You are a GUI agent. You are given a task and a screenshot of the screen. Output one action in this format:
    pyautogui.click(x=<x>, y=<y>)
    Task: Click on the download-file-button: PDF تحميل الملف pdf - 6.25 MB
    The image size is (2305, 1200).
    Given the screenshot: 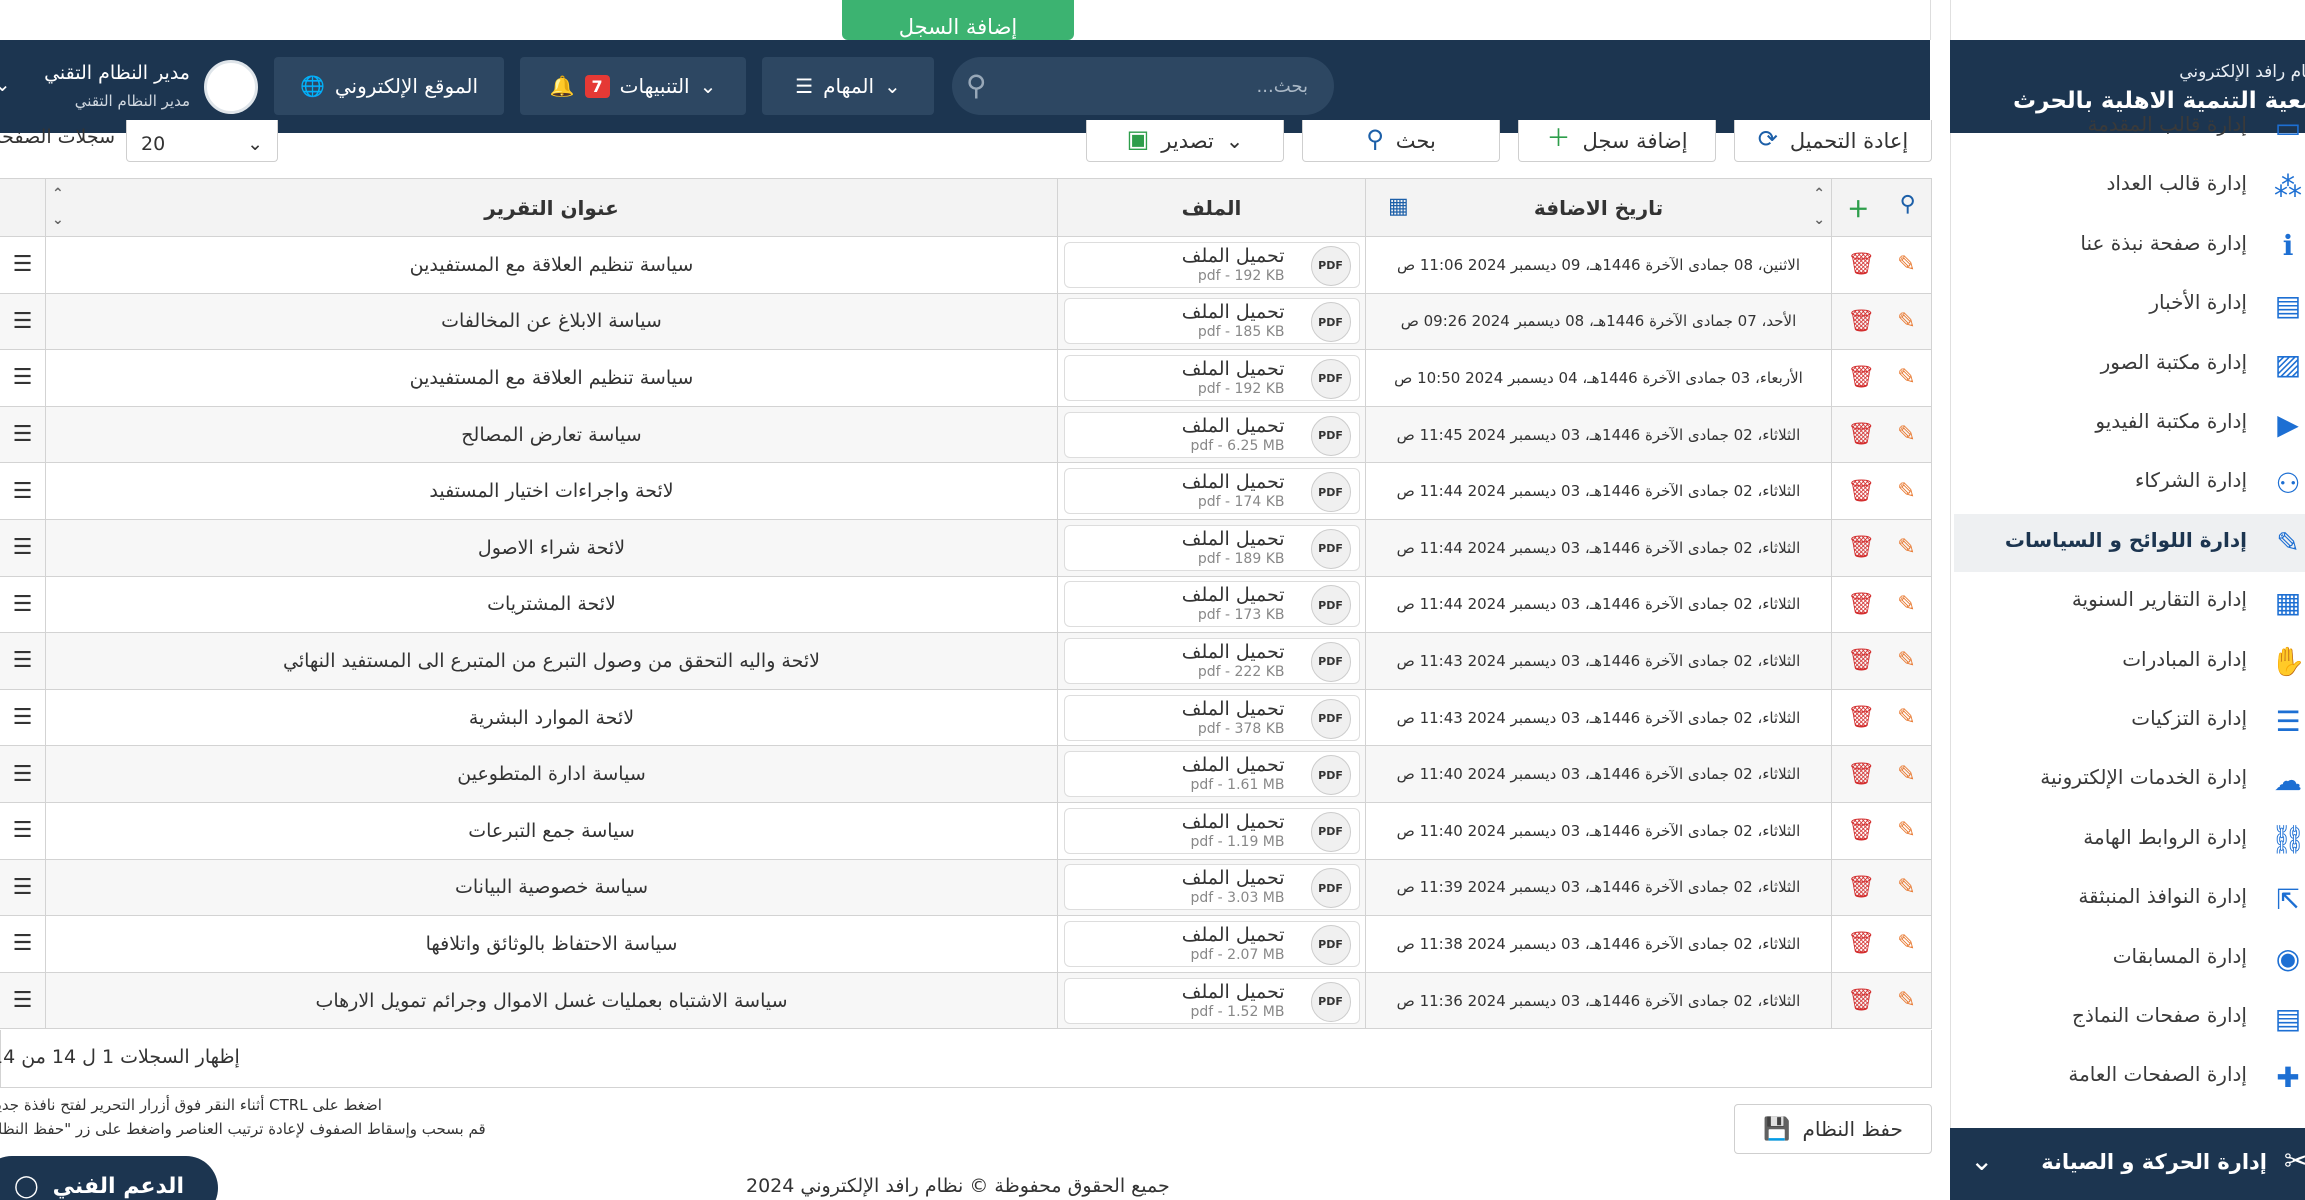 What is the action you would take?
    pyautogui.click(x=1211, y=434)
    